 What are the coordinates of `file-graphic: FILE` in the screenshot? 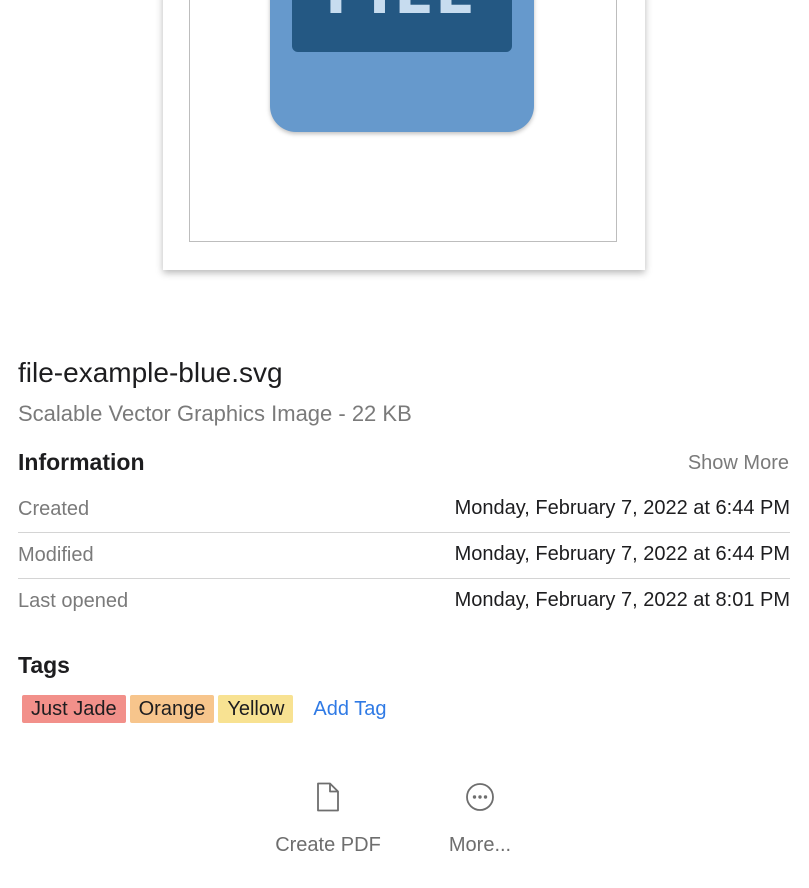 It's located at (402, 66).